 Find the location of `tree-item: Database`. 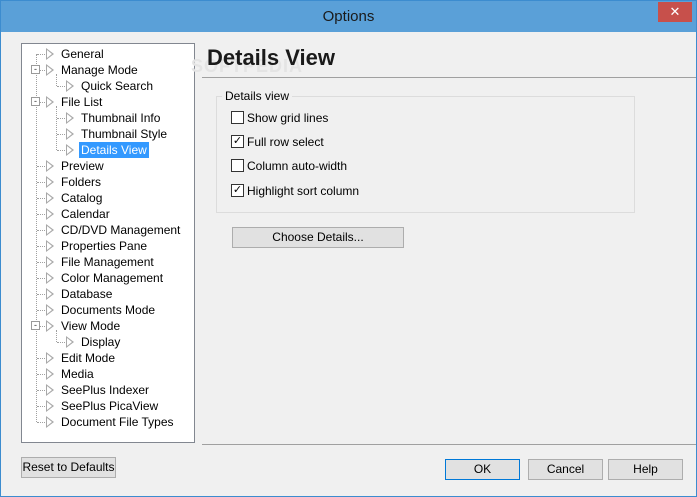

tree-item: Database is located at coordinates (108, 294).